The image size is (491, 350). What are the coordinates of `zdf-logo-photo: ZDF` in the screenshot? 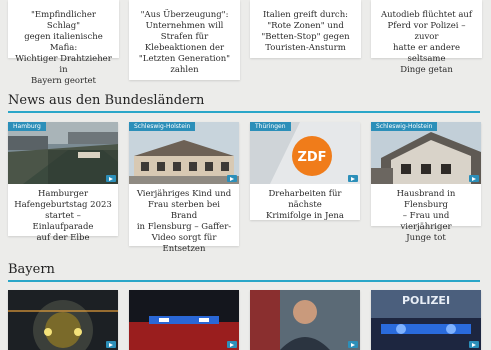 It's located at (305, 153).